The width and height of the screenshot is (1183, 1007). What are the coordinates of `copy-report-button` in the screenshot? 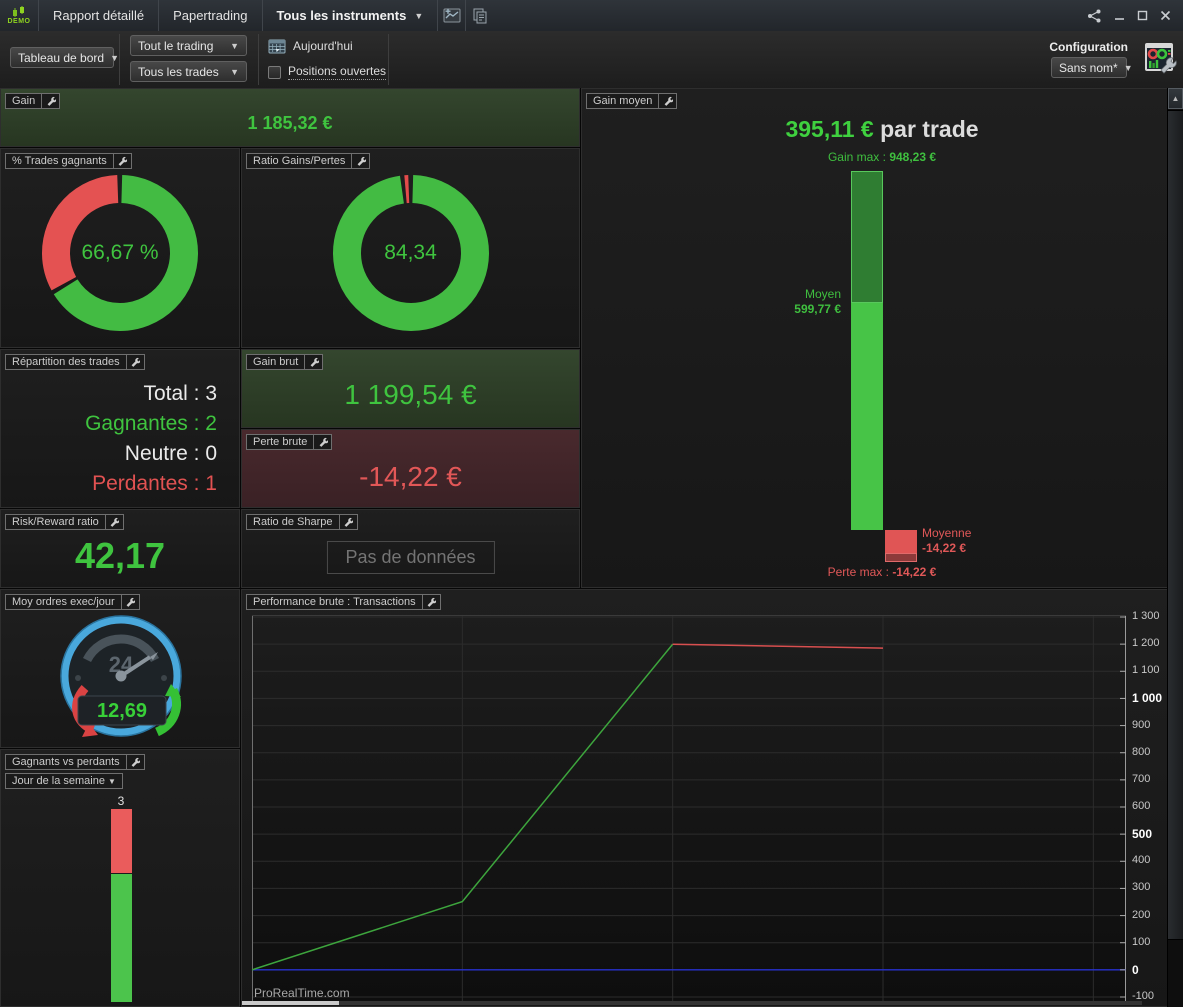 It's located at (479, 15).